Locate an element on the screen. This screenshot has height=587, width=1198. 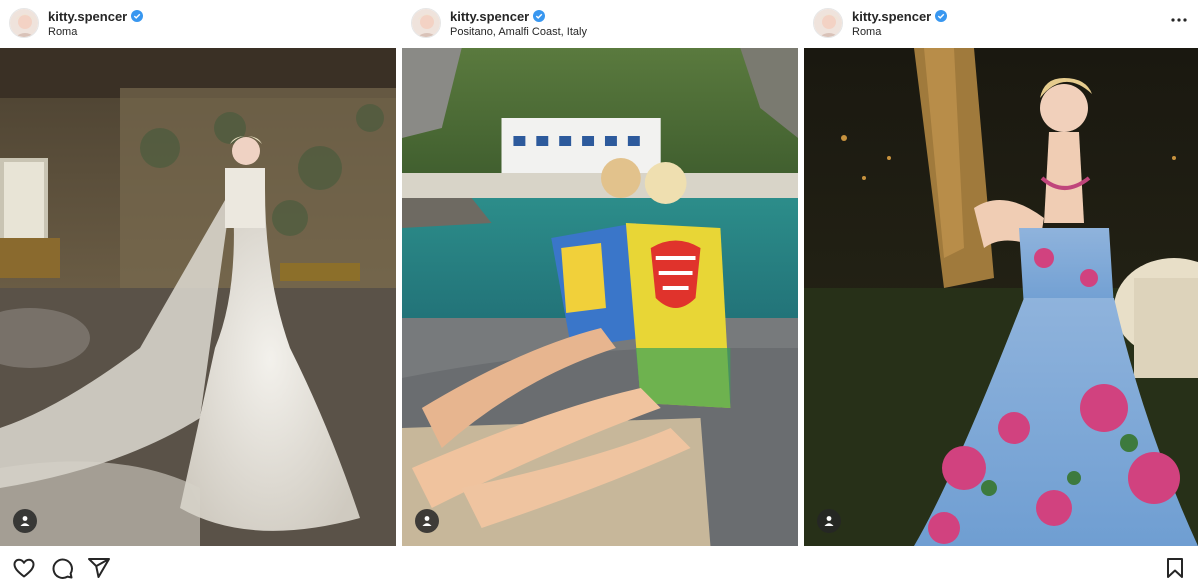
heart-icon is located at coordinates (24, 568).